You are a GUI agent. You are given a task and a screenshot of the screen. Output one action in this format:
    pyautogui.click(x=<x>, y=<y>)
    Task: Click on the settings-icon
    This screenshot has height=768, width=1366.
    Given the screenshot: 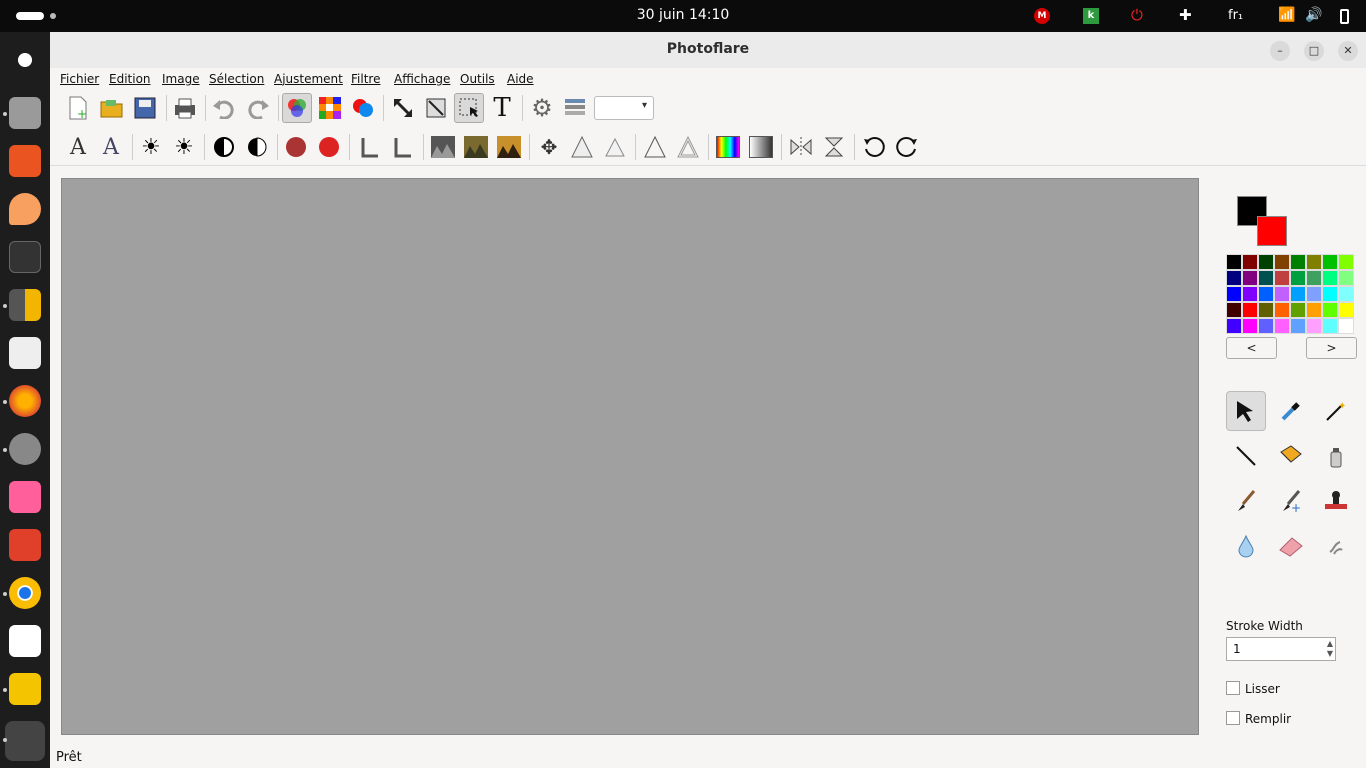 What is the action you would take?
    pyautogui.click(x=25, y=449)
    